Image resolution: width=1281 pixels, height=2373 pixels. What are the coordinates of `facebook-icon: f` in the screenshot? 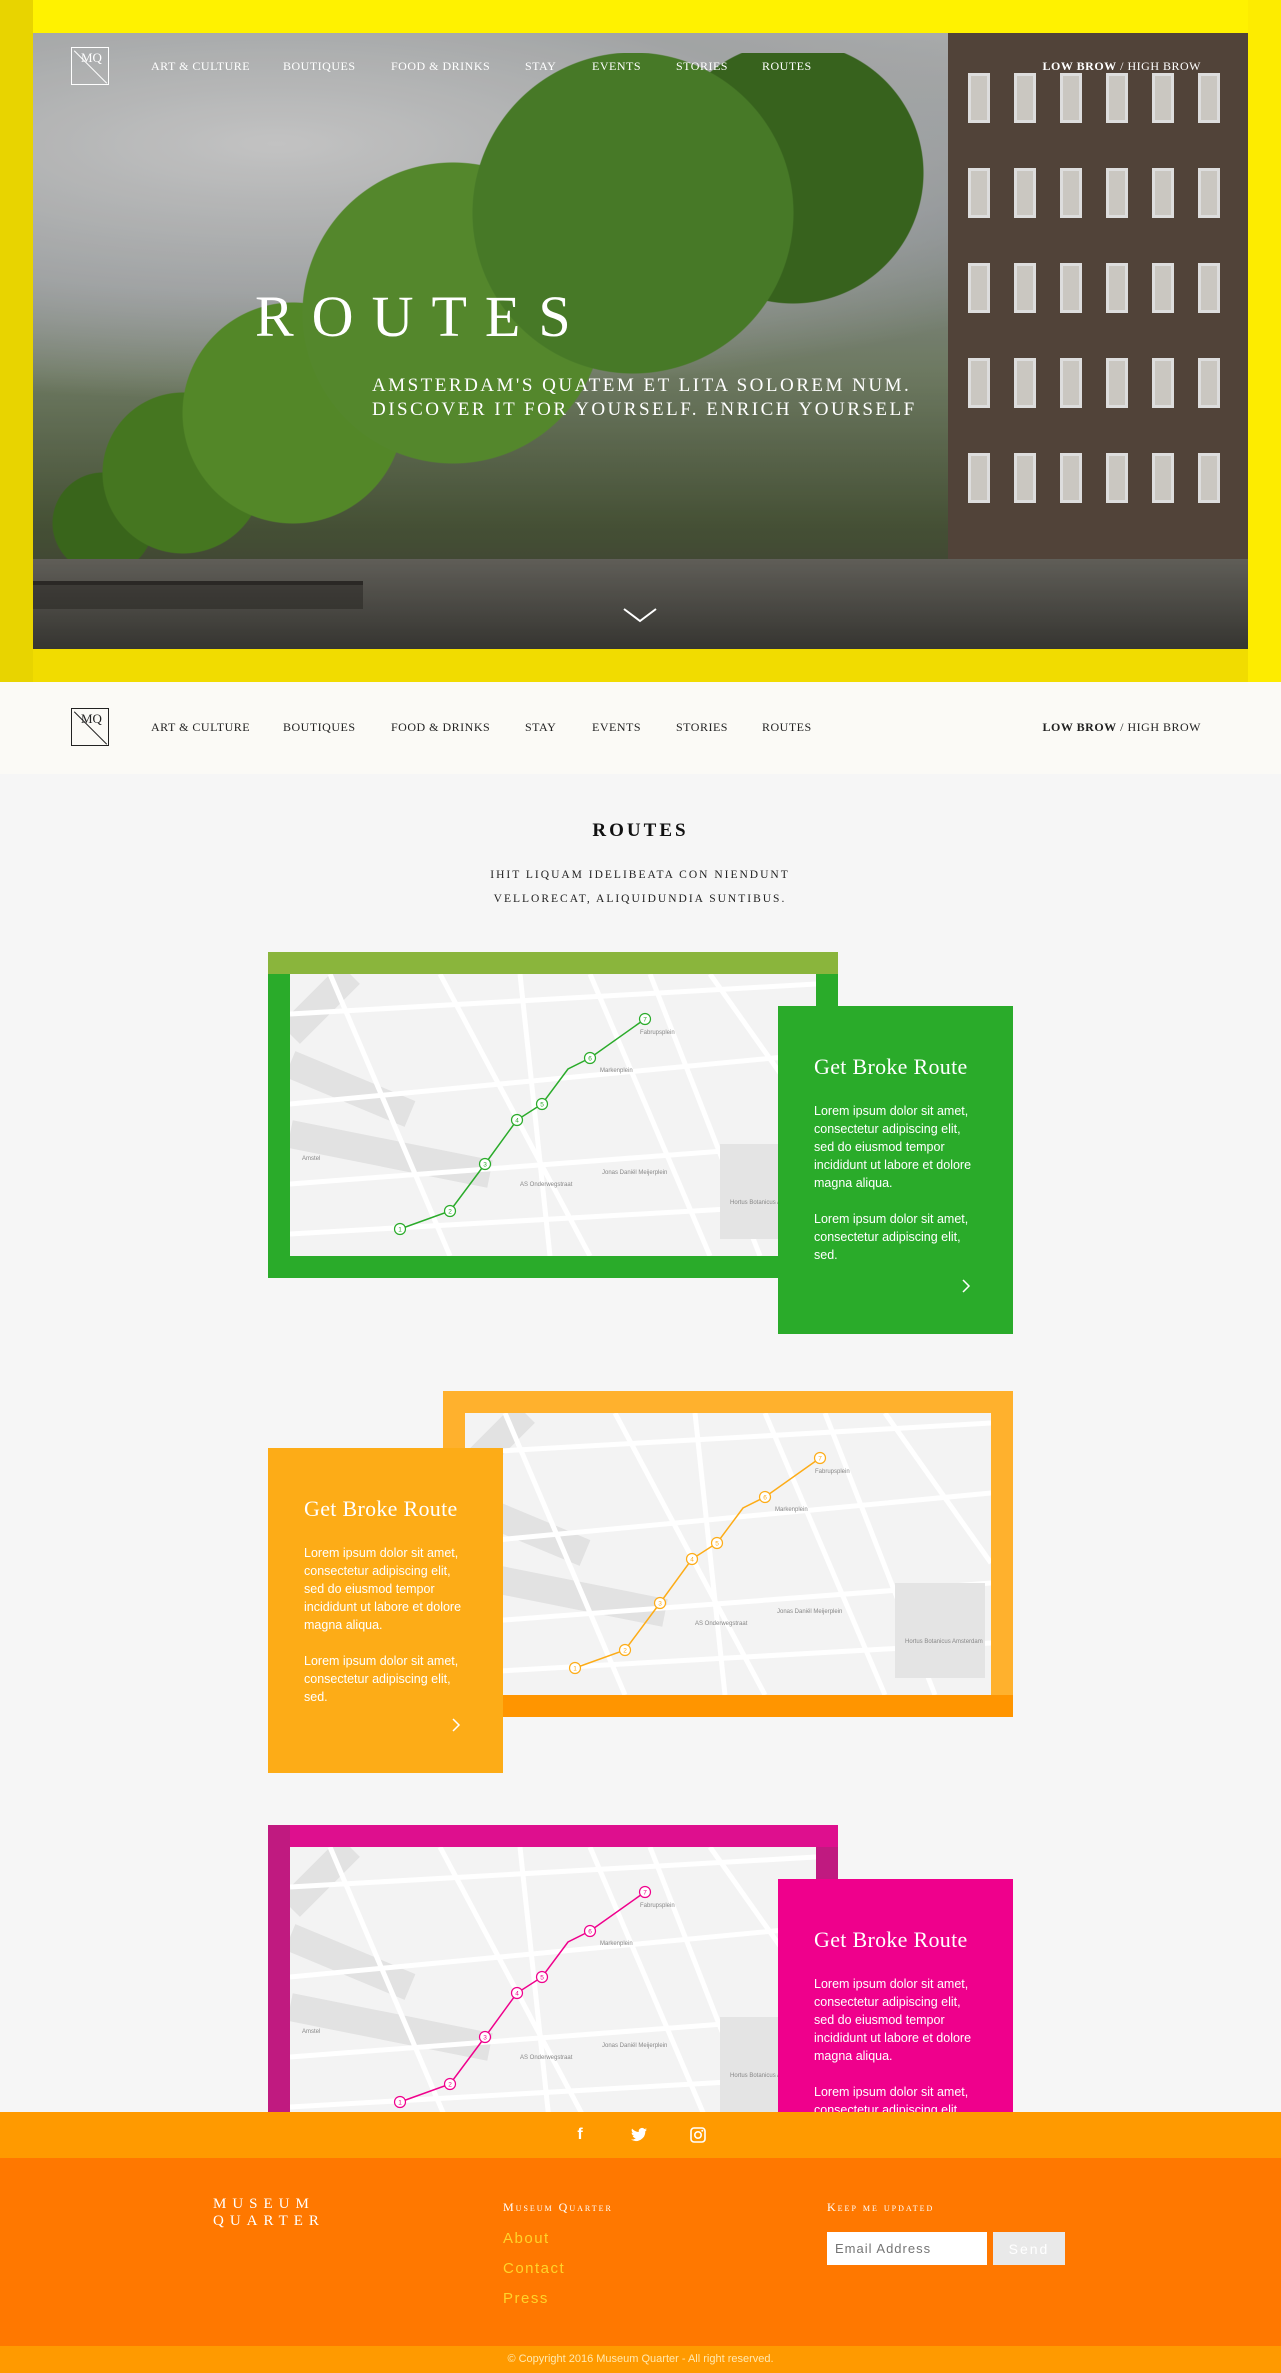 It's located at (580, 2135).